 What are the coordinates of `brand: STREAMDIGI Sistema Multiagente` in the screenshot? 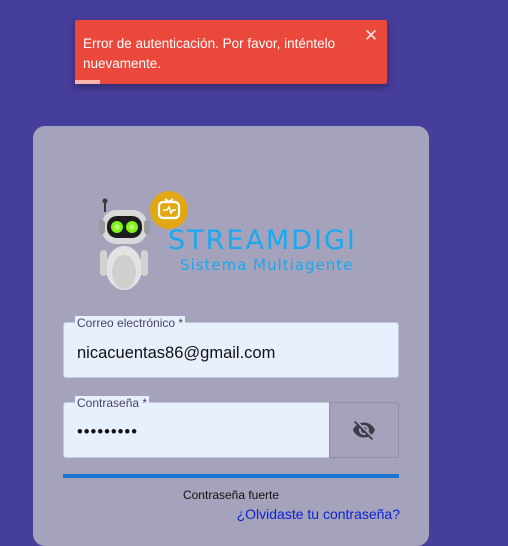 It's located at (275, 250).